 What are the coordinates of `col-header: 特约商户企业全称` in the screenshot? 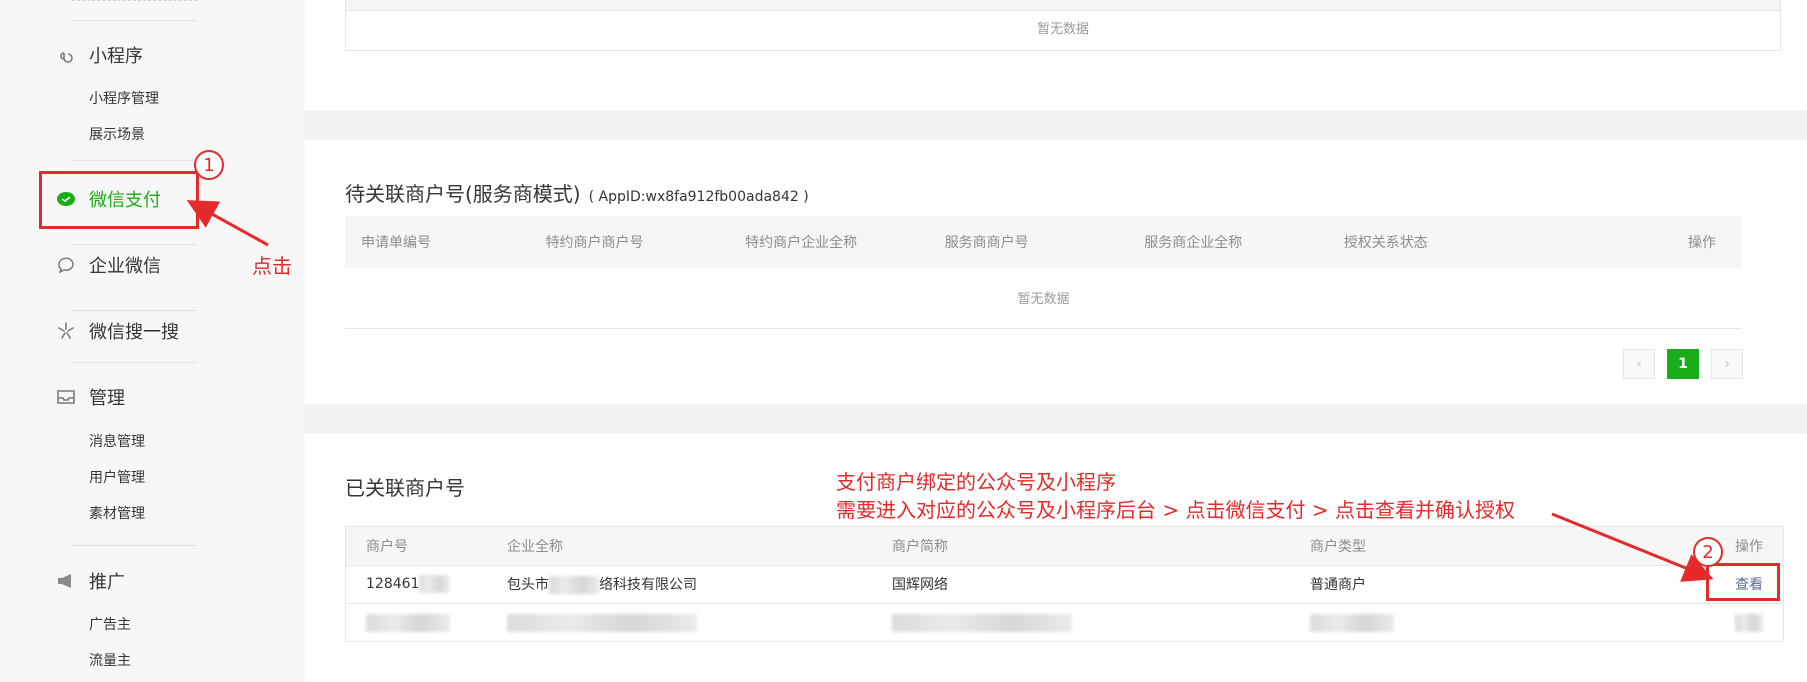 It's located at (801, 243).